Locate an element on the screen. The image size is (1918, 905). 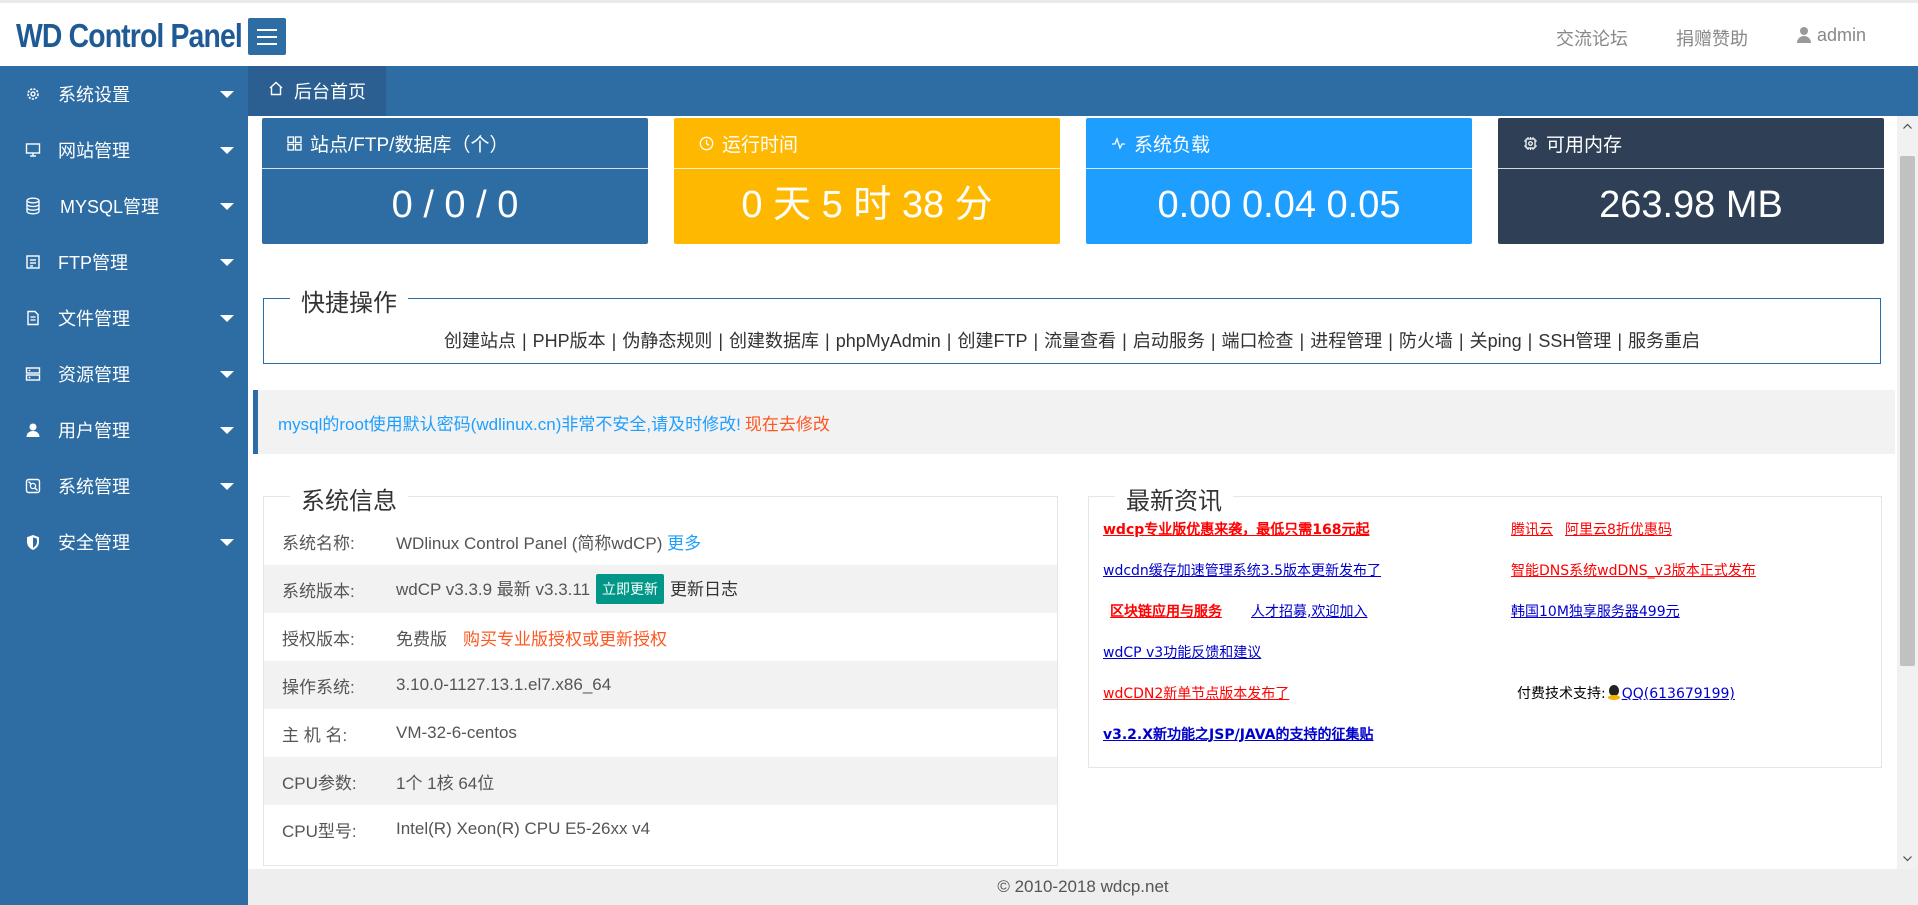
news-link-tencent: 腾讯云 is located at coordinates (1532, 529).